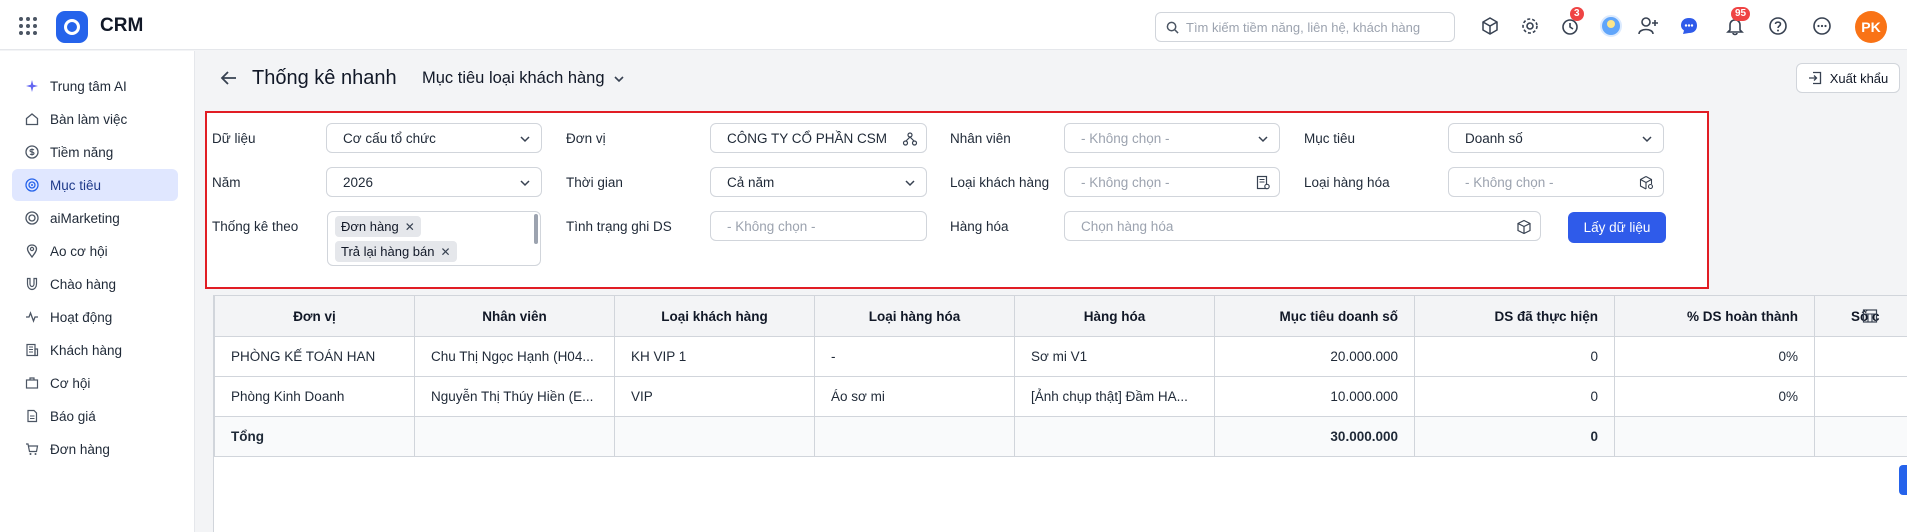 Image resolution: width=1907 pixels, height=532 pixels. I want to click on time-select: Cả năm, so click(818, 182).